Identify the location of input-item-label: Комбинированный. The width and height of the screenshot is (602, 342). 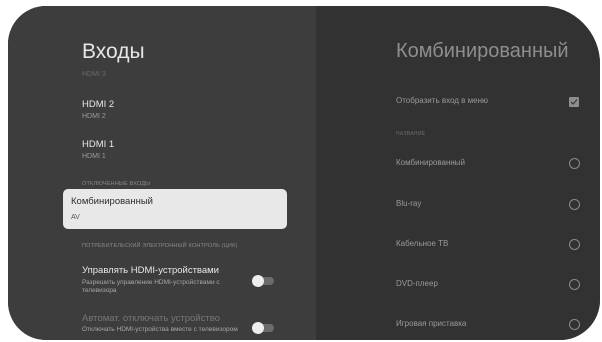
(112, 201).